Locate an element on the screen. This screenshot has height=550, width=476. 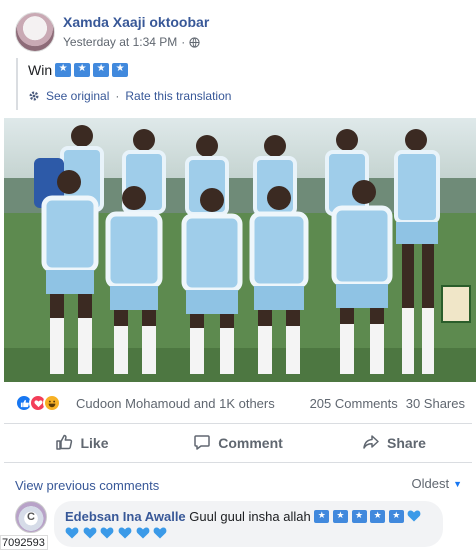
post-text-body: Win is located at coordinates (40, 70).